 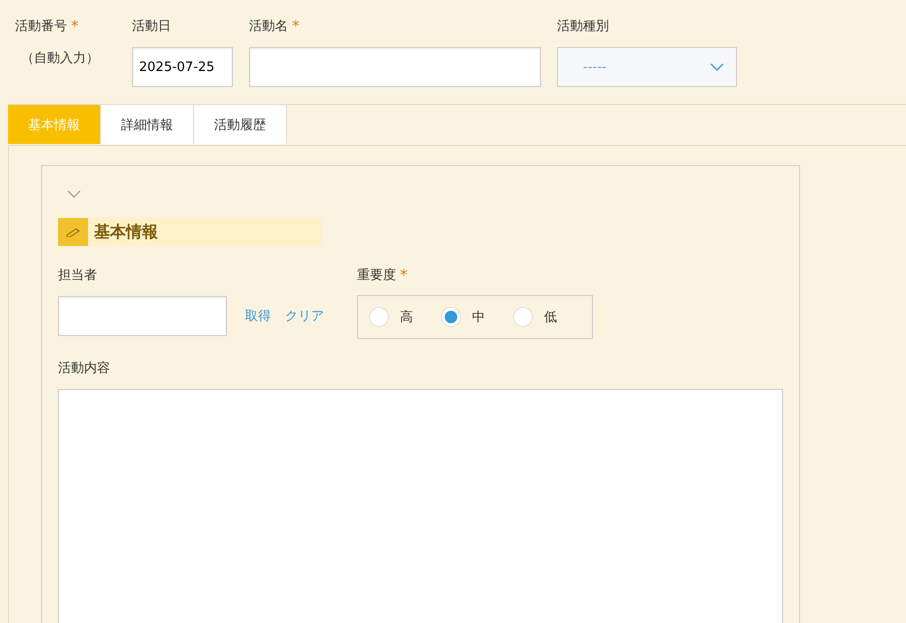 I want to click on link: 取得, so click(x=258, y=316).